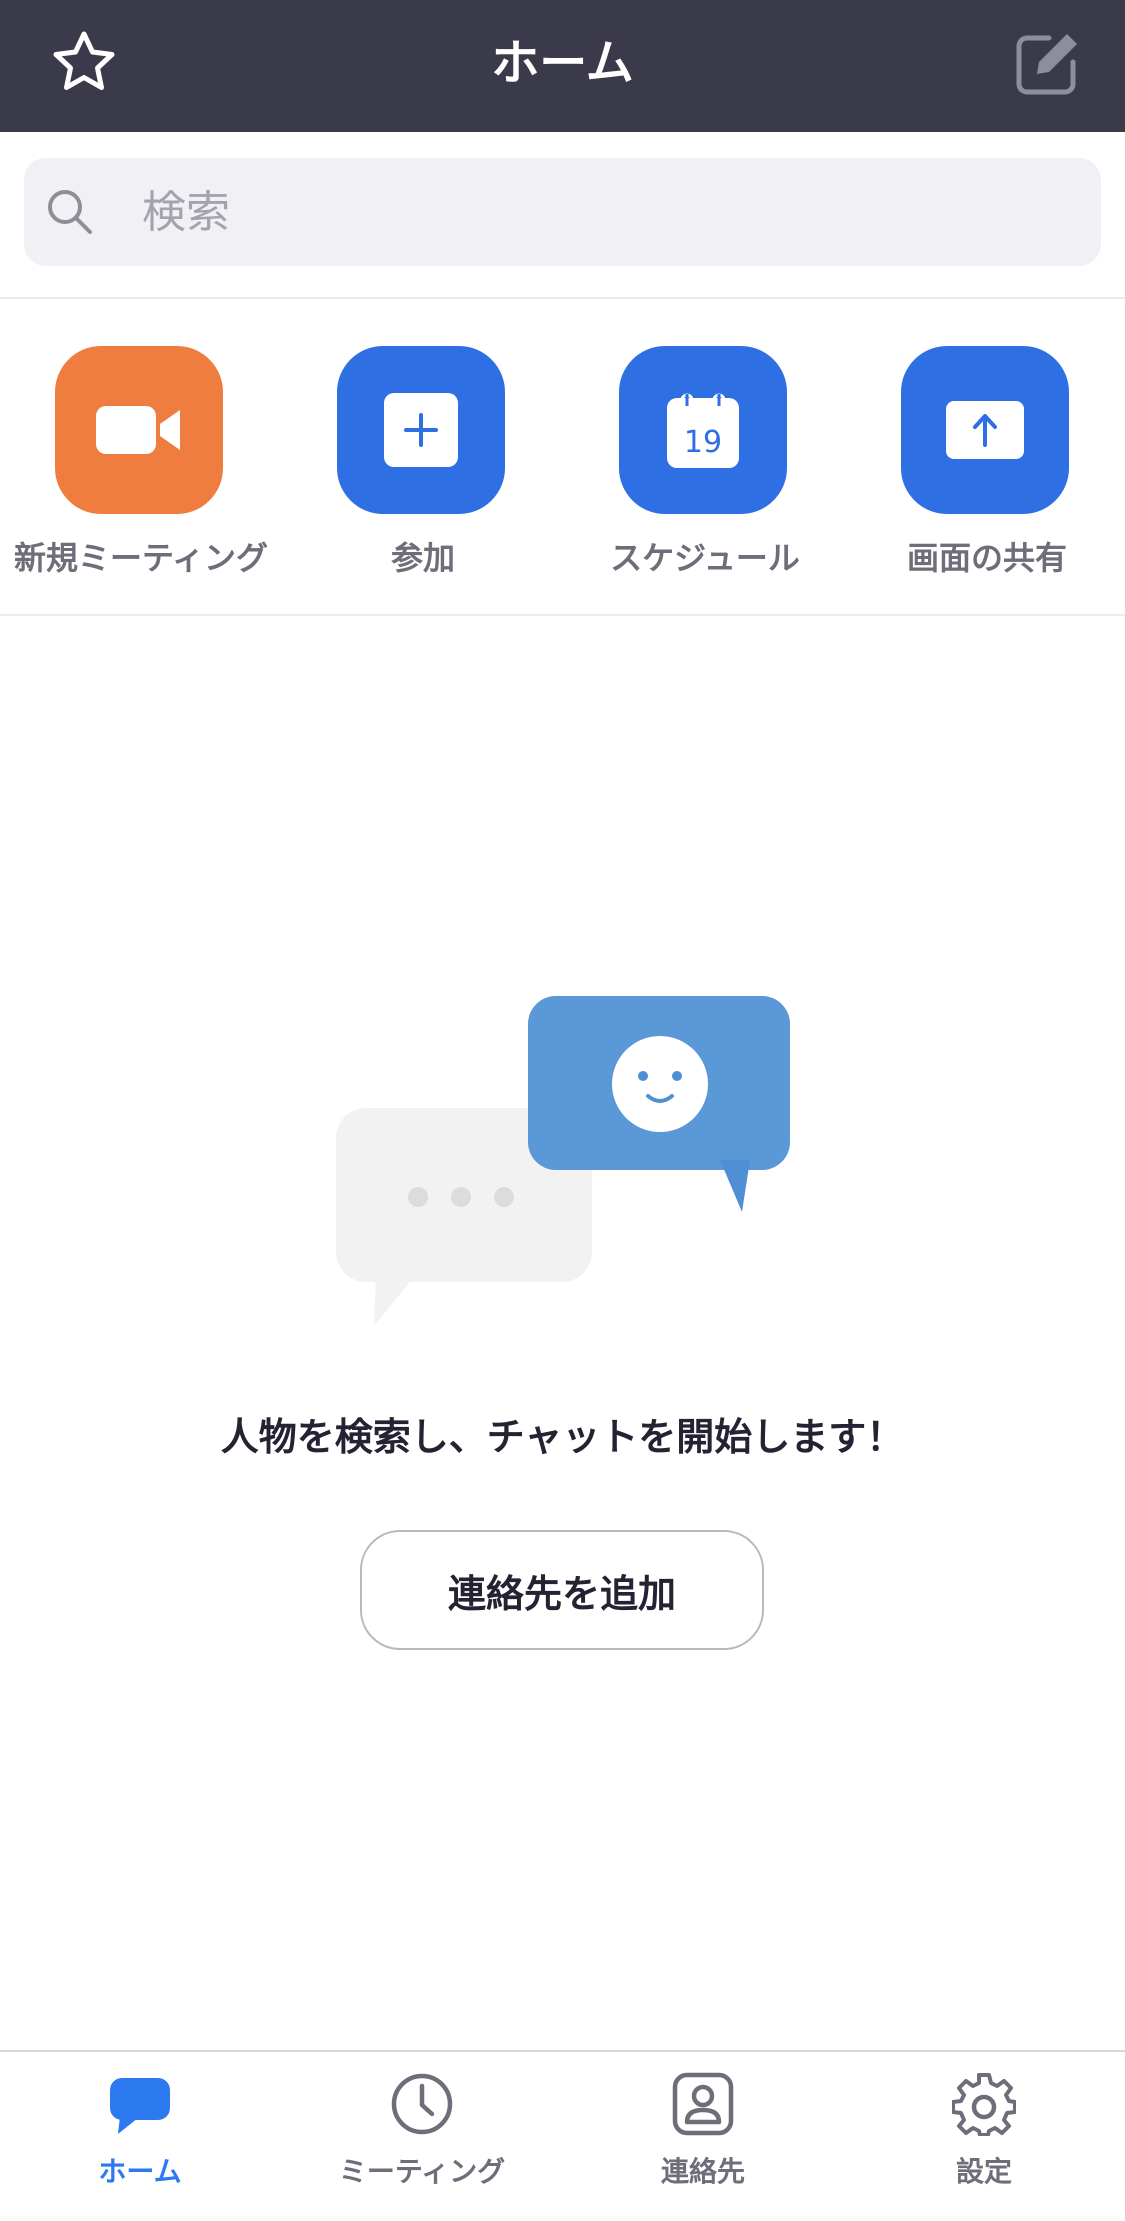 The width and height of the screenshot is (1125, 2221). I want to click on tab-home-label: ホーム, so click(140, 2171).